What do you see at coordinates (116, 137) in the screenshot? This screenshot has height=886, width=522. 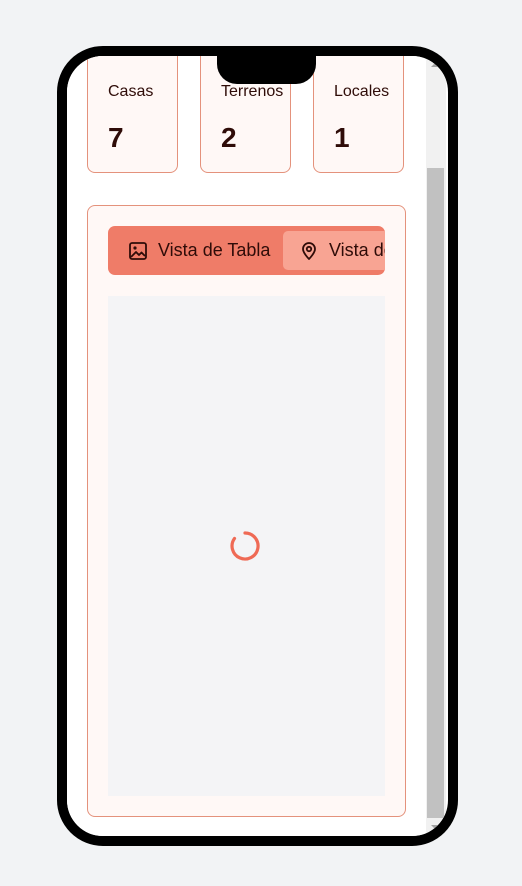 I see `stat-value: 7` at bounding box center [116, 137].